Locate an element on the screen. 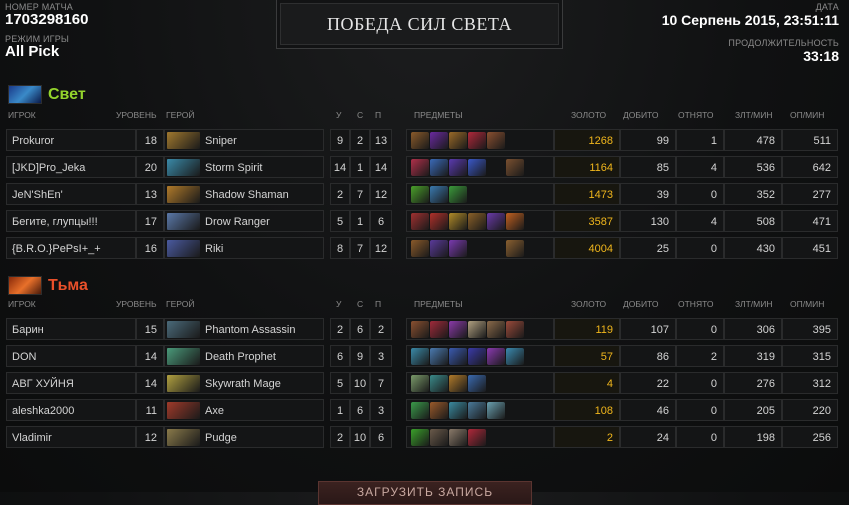 This screenshot has width=849, height=505. xp-per-minute: 511 is located at coordinates (810, 140).